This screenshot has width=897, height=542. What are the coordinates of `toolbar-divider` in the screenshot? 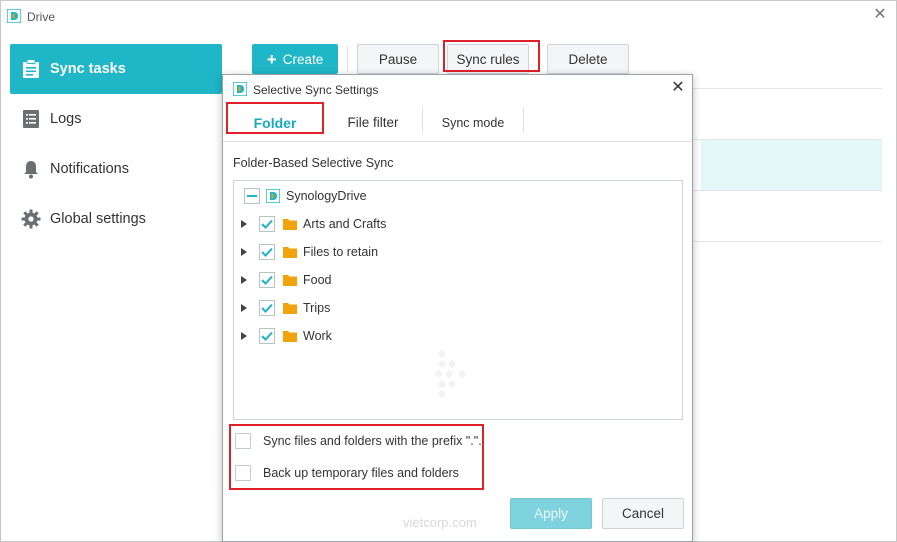 It's located at (347, 59).